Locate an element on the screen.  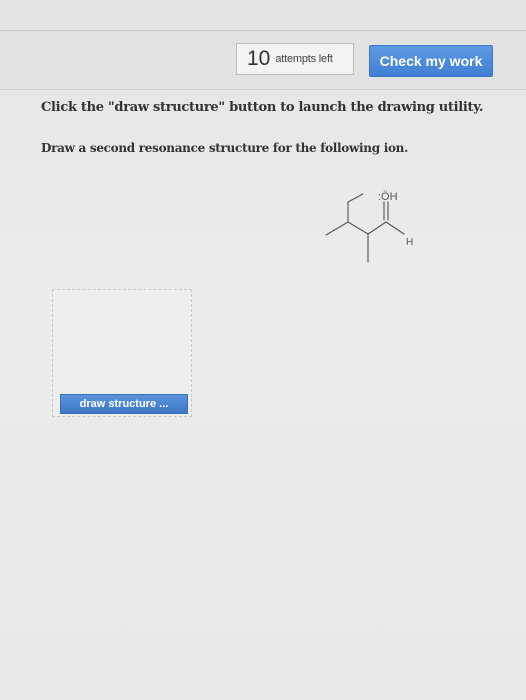
check-my-work-button: Check my work is located at coordinates (431, 61).